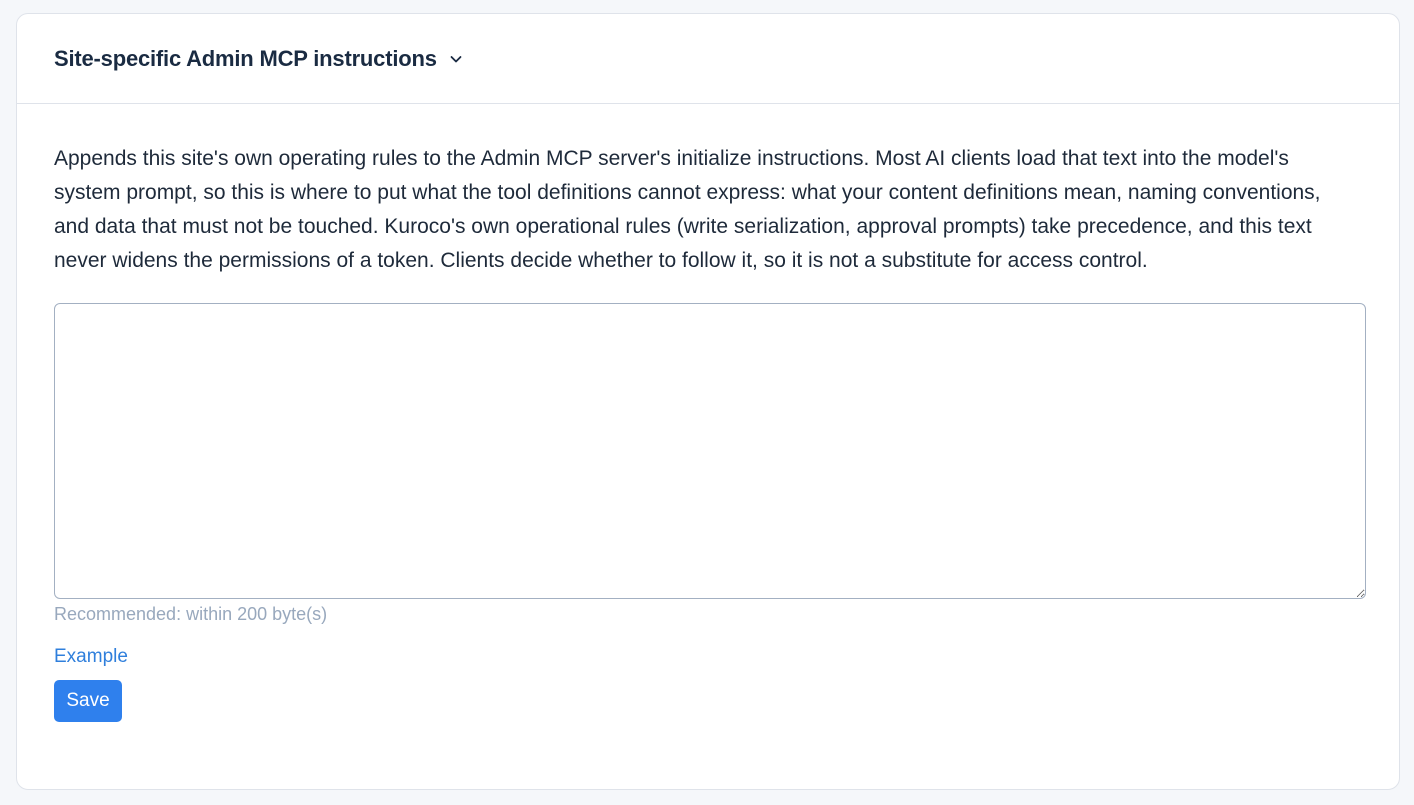 The width and height of the screenshot is (1414, 805). Describe the element at coordinates (88, 701) in the screenshot. I see `save-button: Save` at that location.